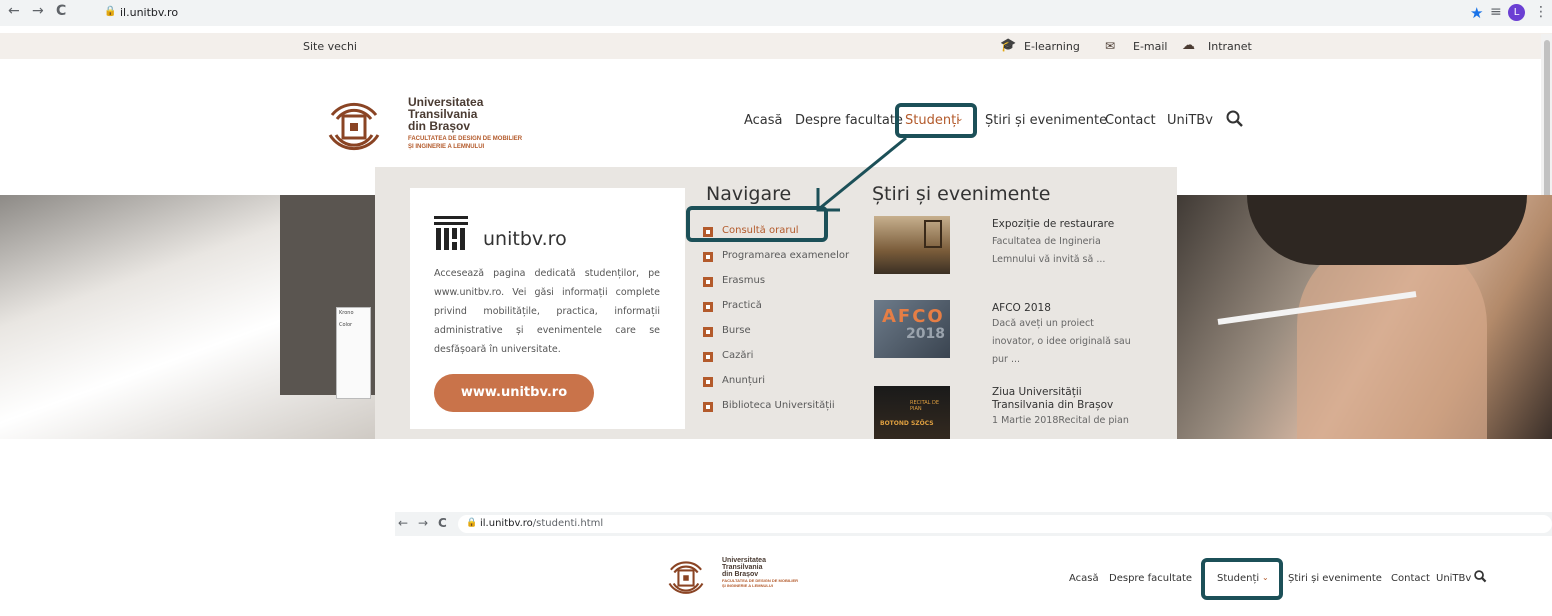 This screenshot has width=1552, height=616. What do you see at coordinates (1046, 120) in the screenshot?
I see `menu-news: Știri și evenimente` at bounding box center [1046, 120].